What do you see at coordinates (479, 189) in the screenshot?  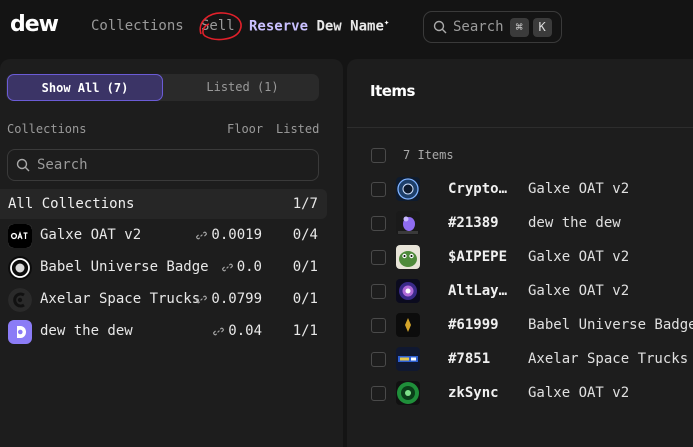 I see `item-name: CryptoRank` at bounding box center [479, 189].